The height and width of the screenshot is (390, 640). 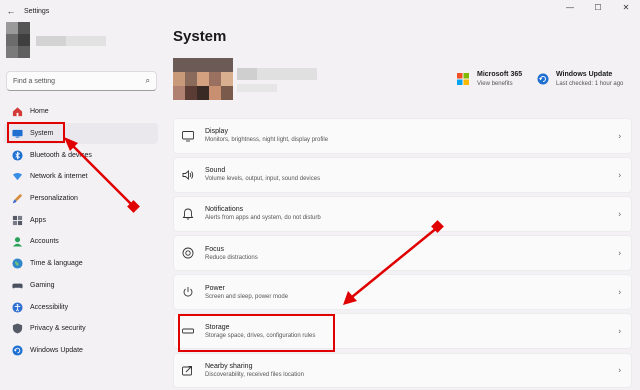 I want to click on apps-icon, so click(x=17, y=220).